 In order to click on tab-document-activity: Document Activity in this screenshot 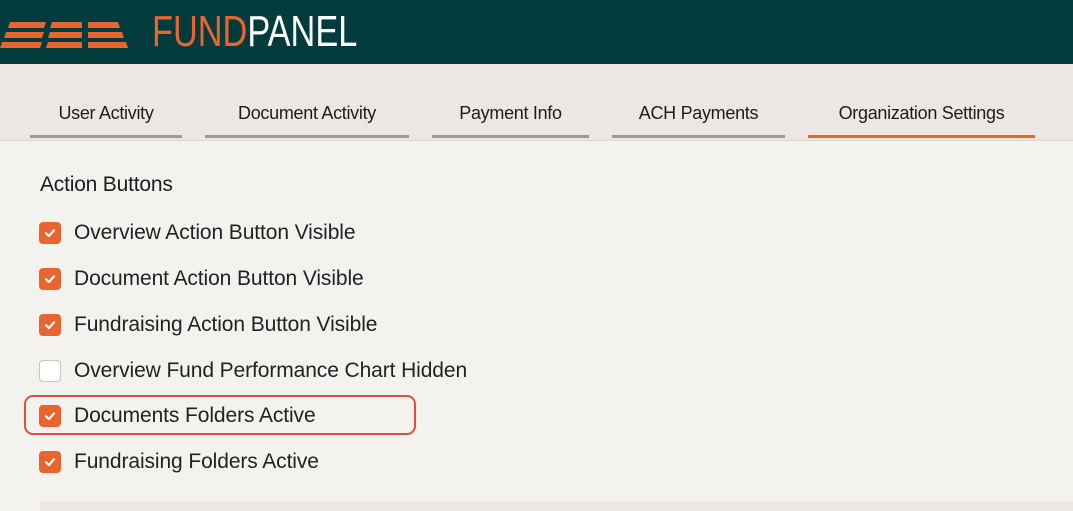, I will do `click(307, 113)`.